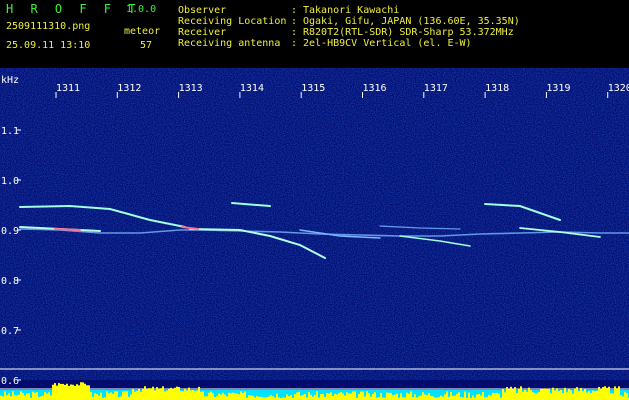 Image resolution: width=629 pixels, height=400 pixels. I want to click on info-label: Receiver, so click(202, 32).